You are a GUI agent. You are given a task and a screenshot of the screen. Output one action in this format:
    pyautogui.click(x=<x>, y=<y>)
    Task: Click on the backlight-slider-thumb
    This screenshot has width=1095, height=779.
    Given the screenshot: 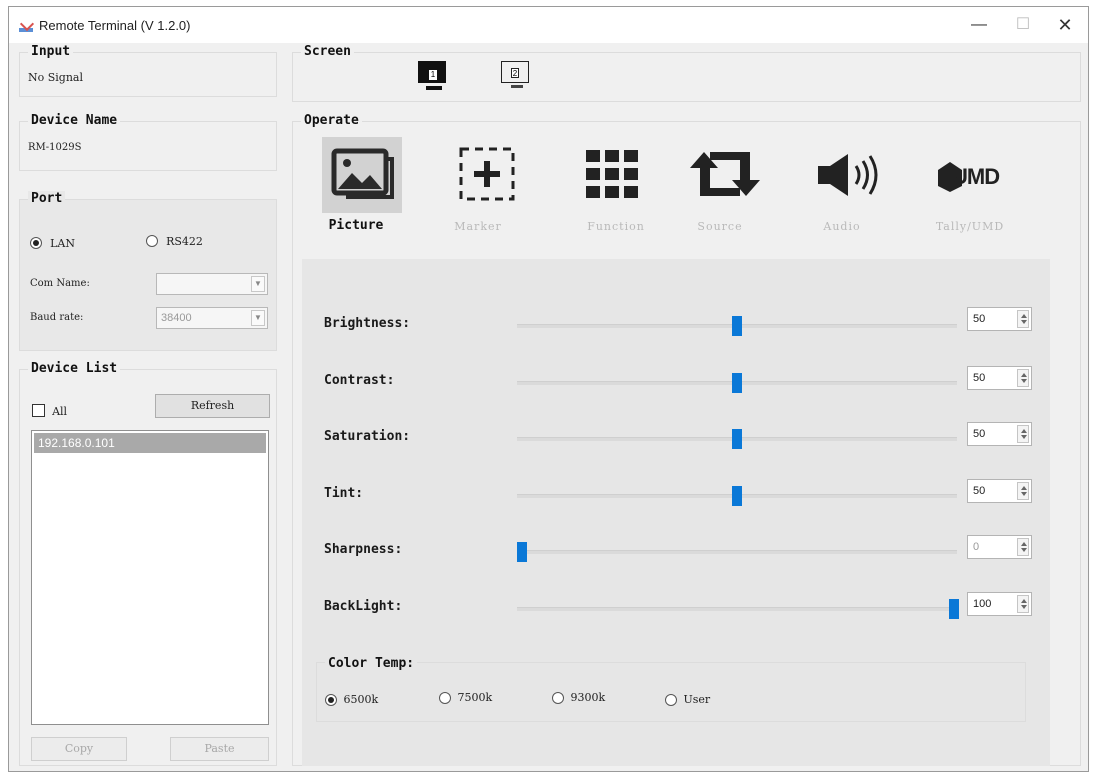 What is the action you would take?
    pyautogui.click(x=954, y=609)
    